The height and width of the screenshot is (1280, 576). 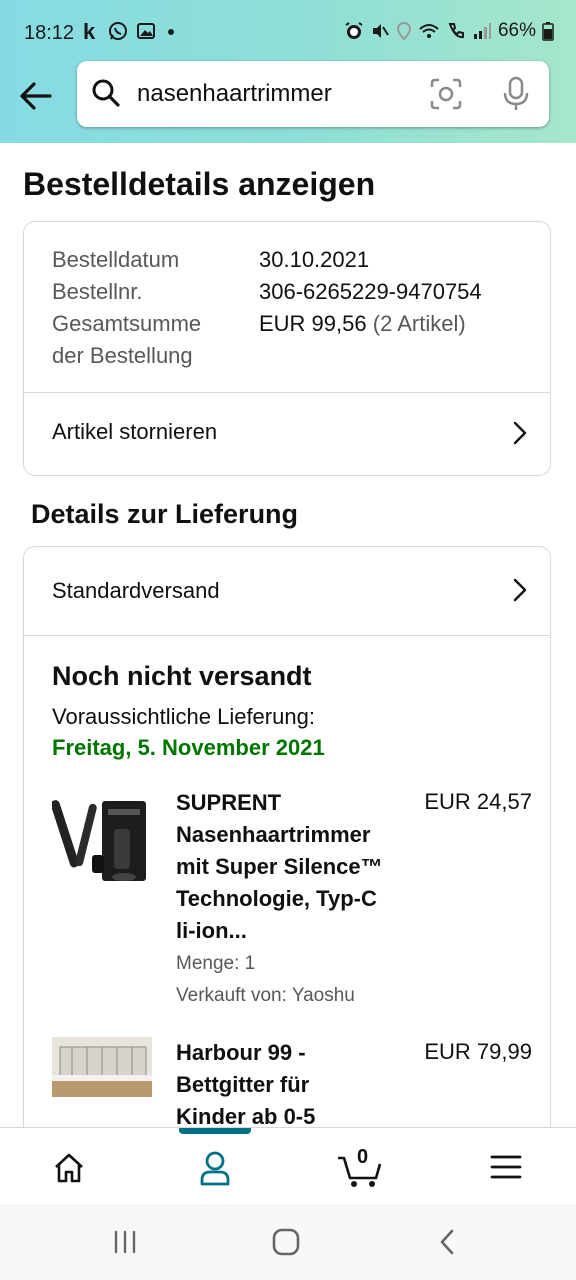 I want to click on search-icon, so click(x=106, y=93).